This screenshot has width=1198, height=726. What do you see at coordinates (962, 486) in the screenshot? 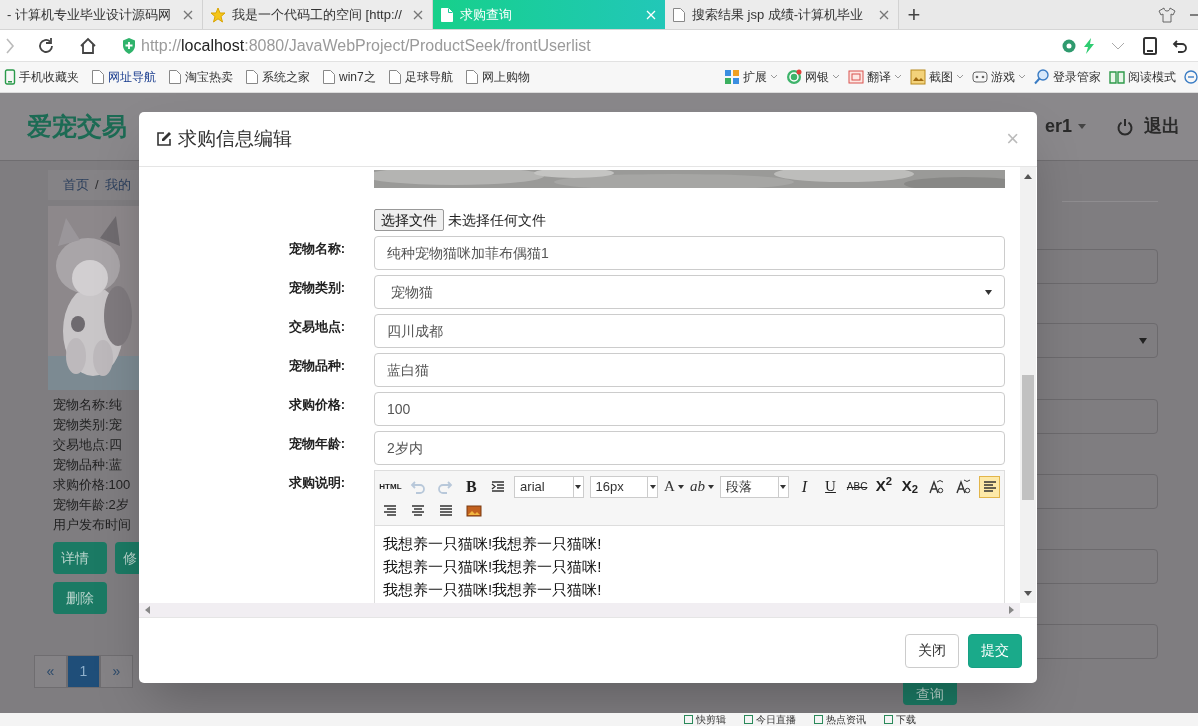
I see `shrink-icon` at bounding box center [962, 486].